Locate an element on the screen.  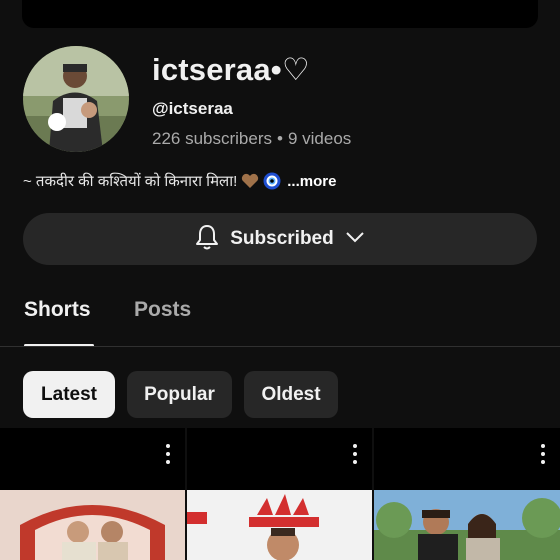
subscribed-label: Subscribed is located at coordinates (282, 238).